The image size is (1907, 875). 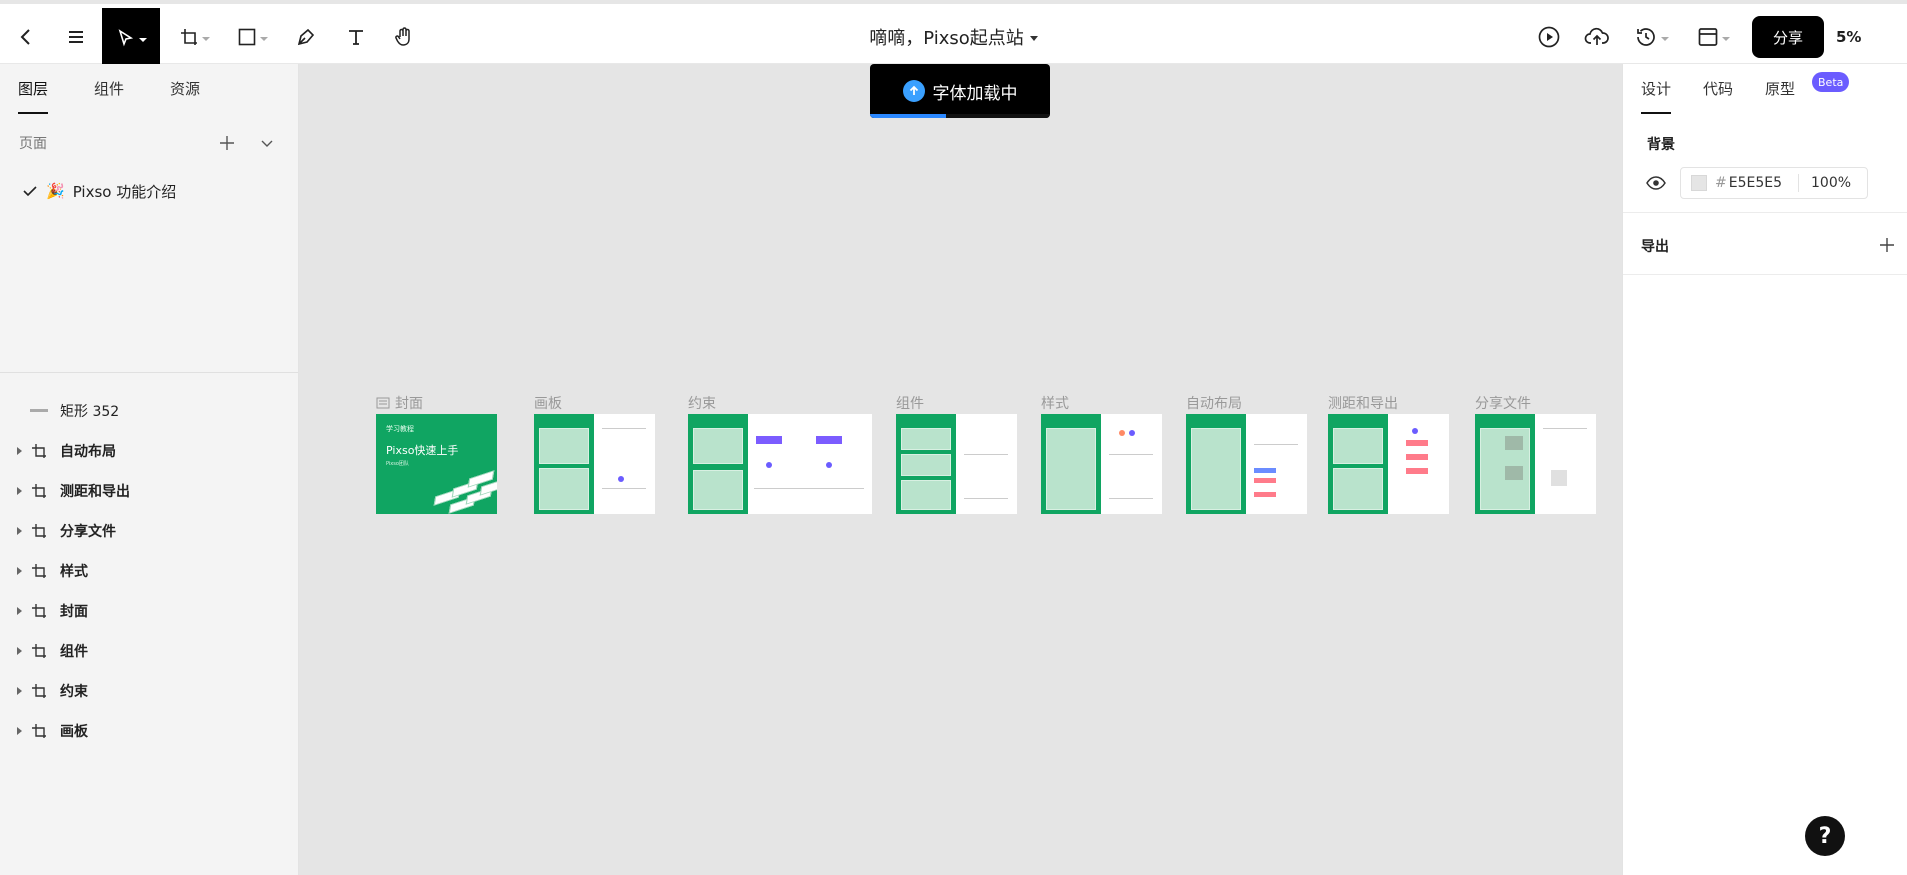 What do you see at coordinates (99, 191) in the screenshot?
I see `page-item: 🎉 Pixso 功能介绍` at bounding box center [99, 191].